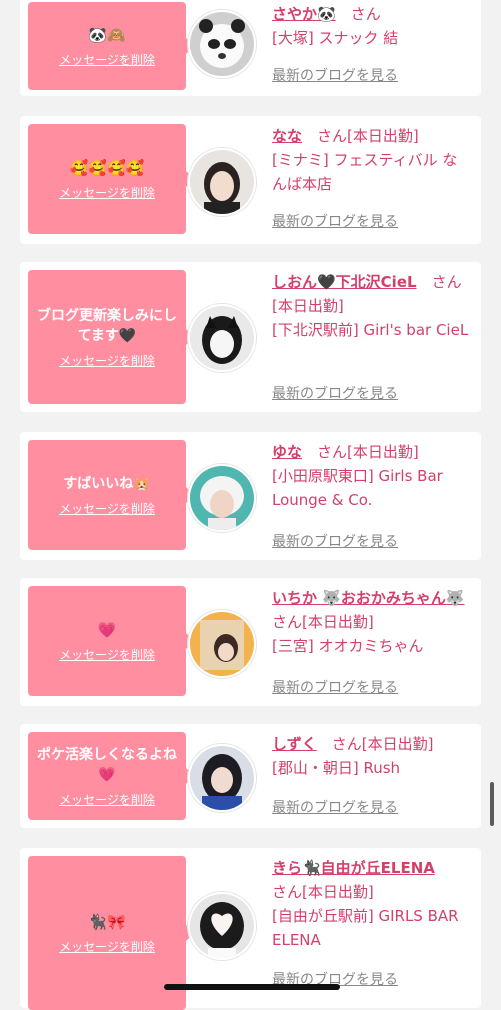 The width and height of the screenshot is (501, 1010). I want to click on home-indicator, so click(252, 987).